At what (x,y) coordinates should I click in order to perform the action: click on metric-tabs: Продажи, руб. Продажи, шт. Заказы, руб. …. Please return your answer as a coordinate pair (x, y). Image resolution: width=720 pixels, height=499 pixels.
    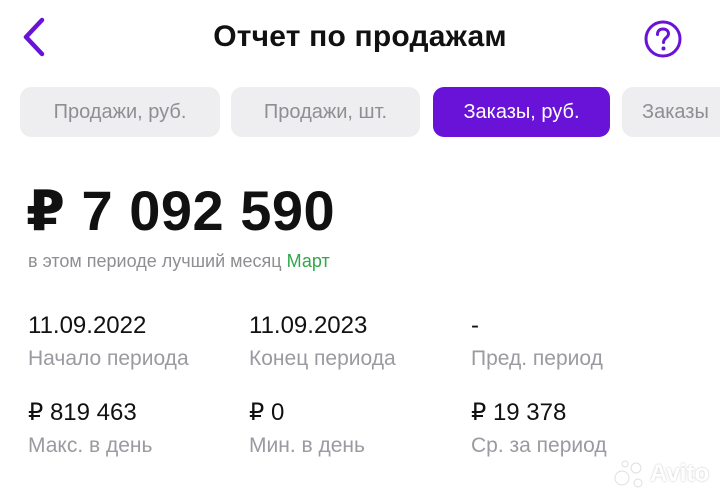
    Looking at the image, I should click on (360, 113).